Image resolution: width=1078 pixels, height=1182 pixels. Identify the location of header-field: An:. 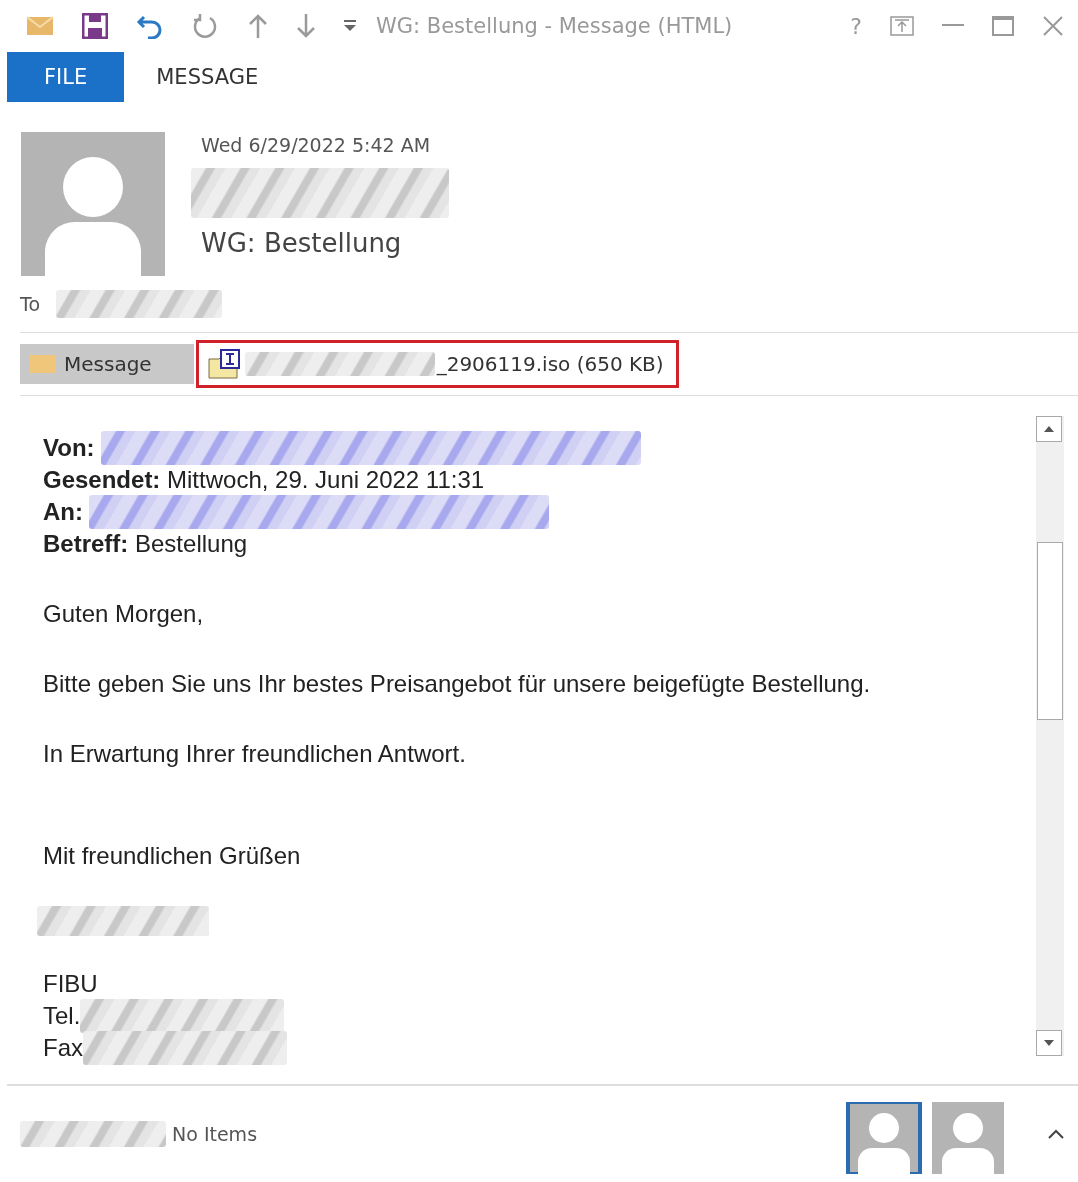
(63, 512).